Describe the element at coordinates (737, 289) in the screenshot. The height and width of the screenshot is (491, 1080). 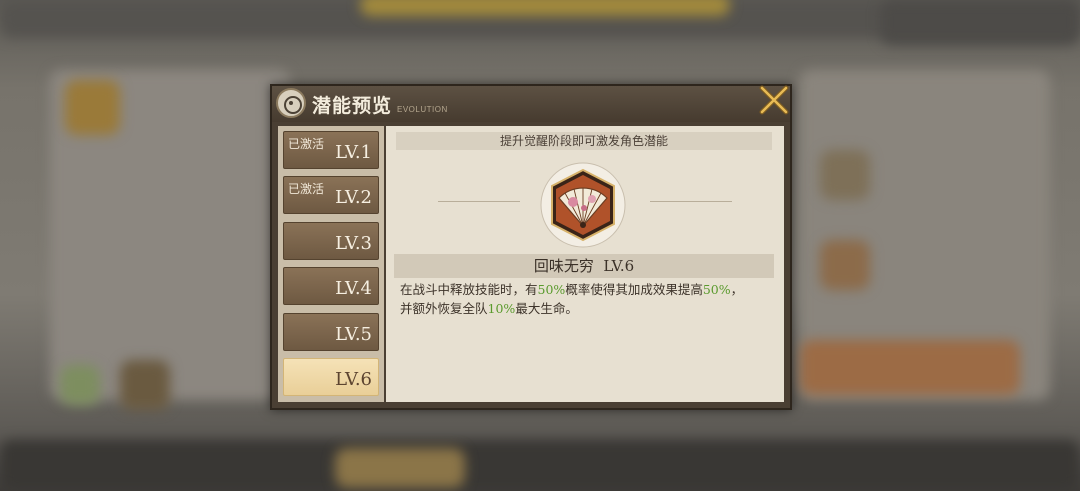
I see `desc-text: ，` at that location.